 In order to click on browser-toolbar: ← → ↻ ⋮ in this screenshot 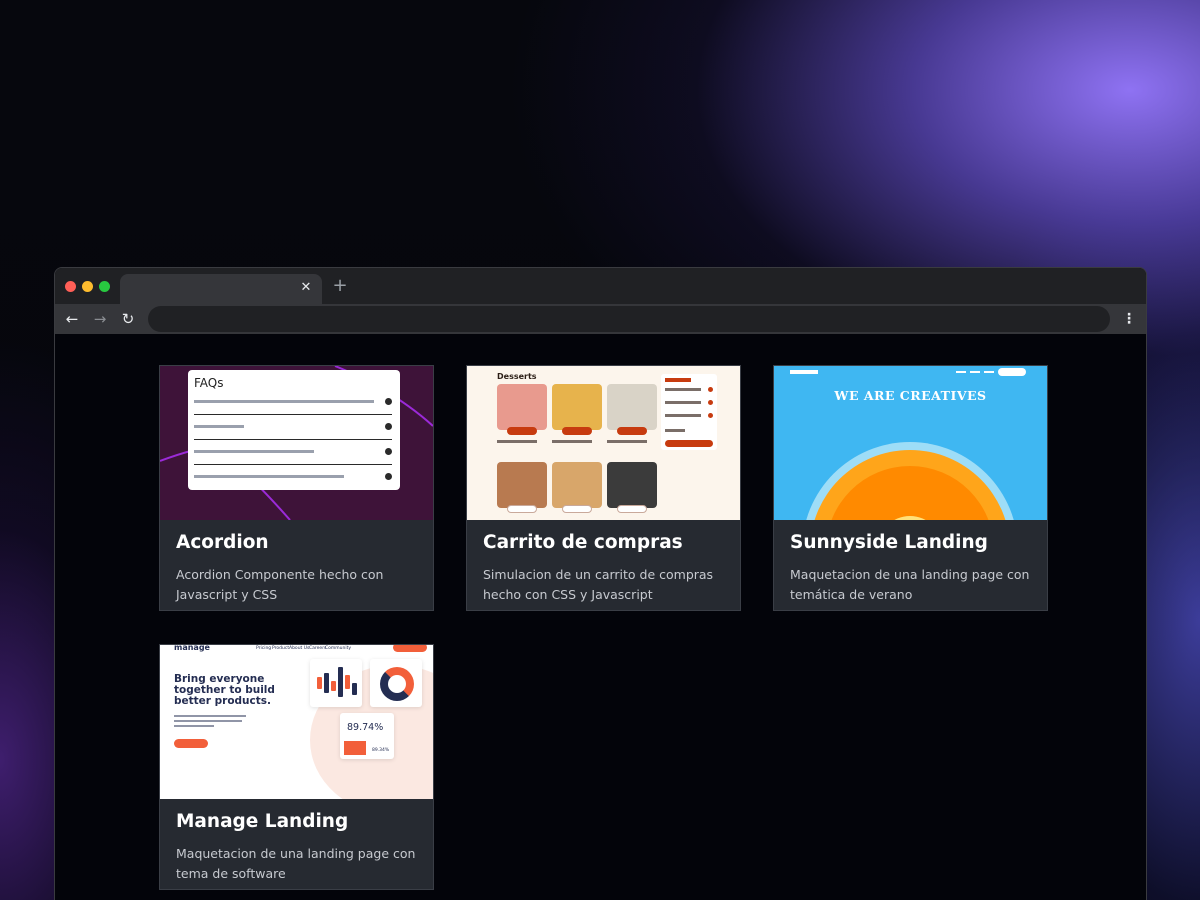, I will do `click(600, 319)`.